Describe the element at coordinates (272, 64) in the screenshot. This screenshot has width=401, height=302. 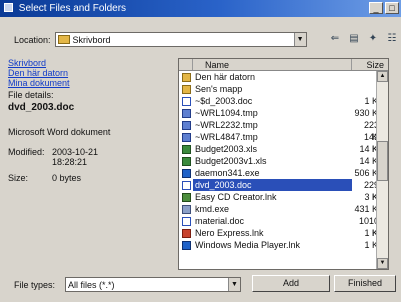
I see `header-name: Name` at that location.